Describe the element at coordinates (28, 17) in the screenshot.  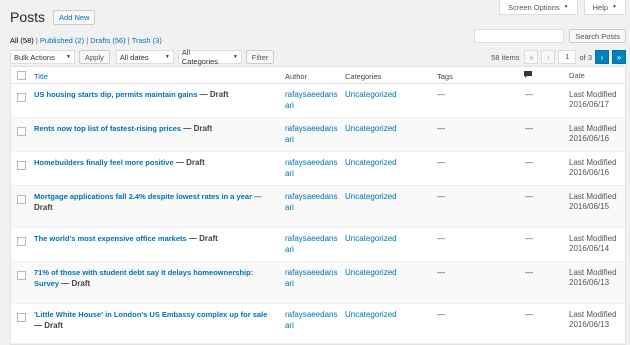
I see `page-title: Posts` at that location.